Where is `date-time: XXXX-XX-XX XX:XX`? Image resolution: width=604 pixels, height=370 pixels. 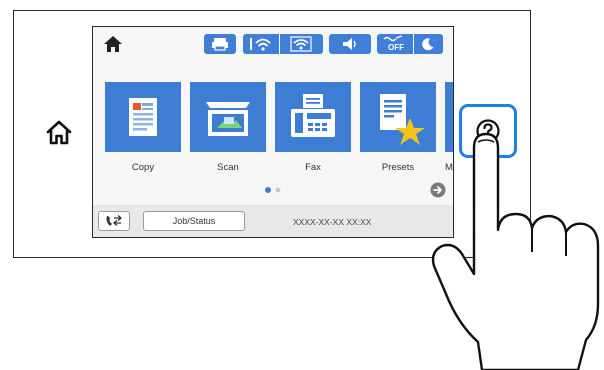 date-time: XXXX-XX-XX XX:XX is located at coordinates (332, 222).